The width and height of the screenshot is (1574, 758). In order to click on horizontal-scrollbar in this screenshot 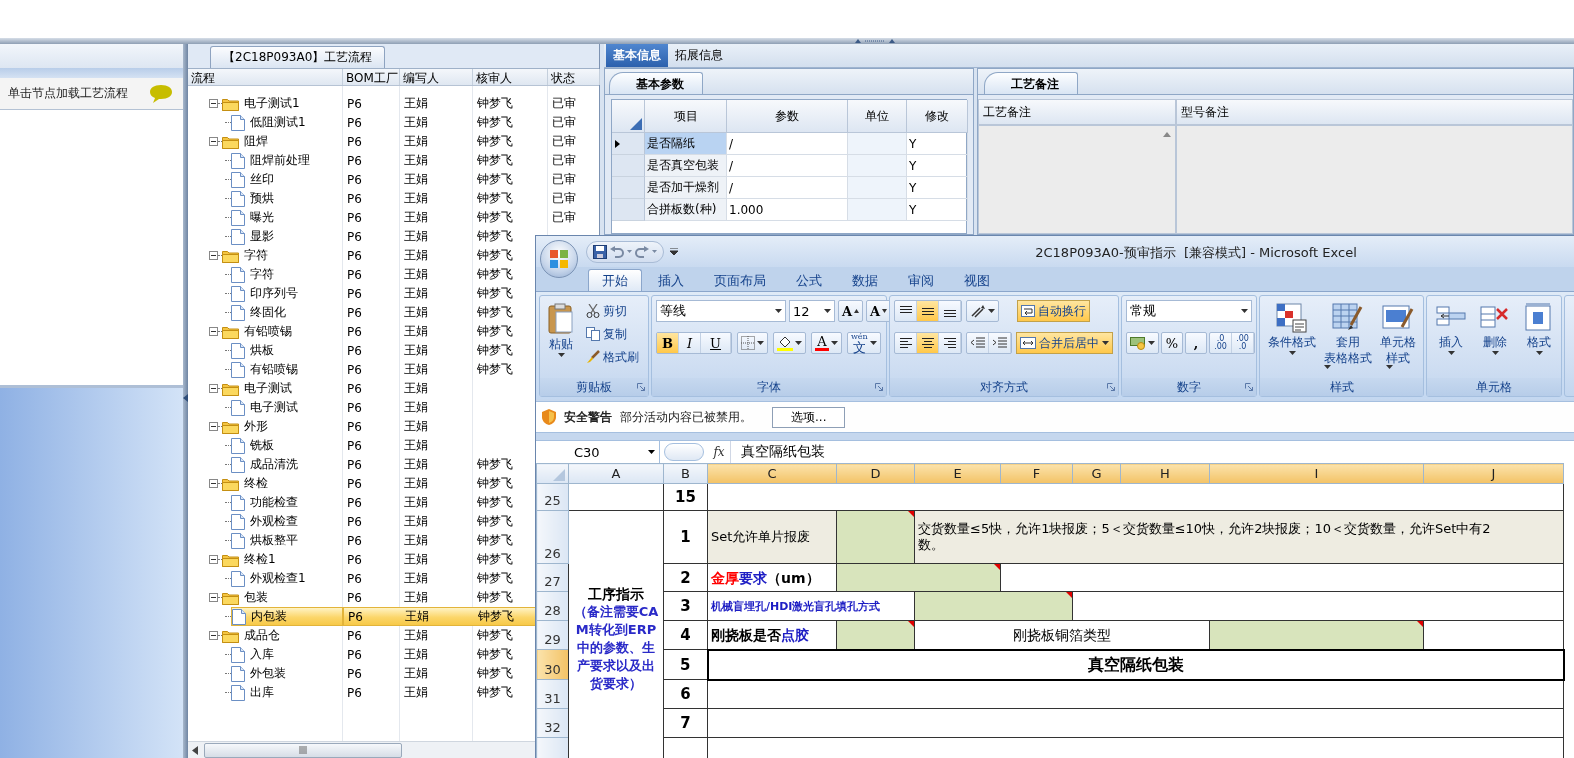, I will do `click(361, 749)`.